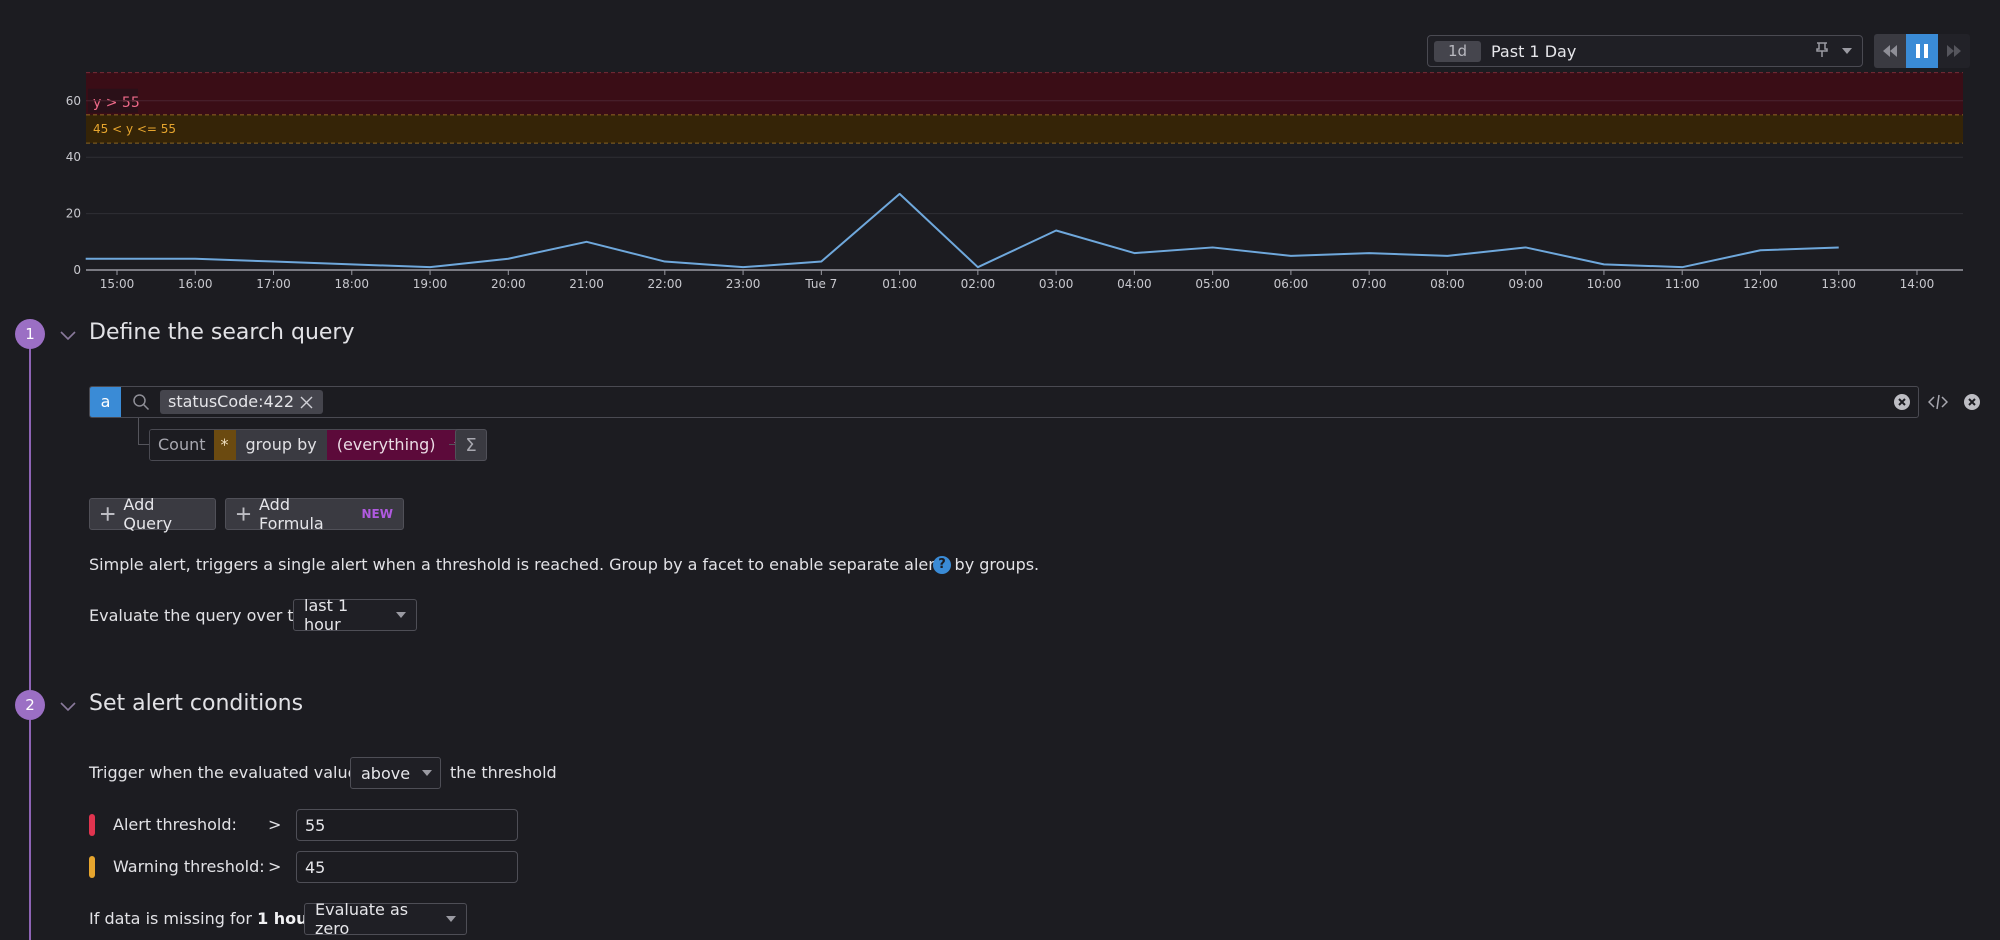 This screenshot has width=2000, height=940. I want to click on time-range-label: Past 1 Day, so click(1534, 51).